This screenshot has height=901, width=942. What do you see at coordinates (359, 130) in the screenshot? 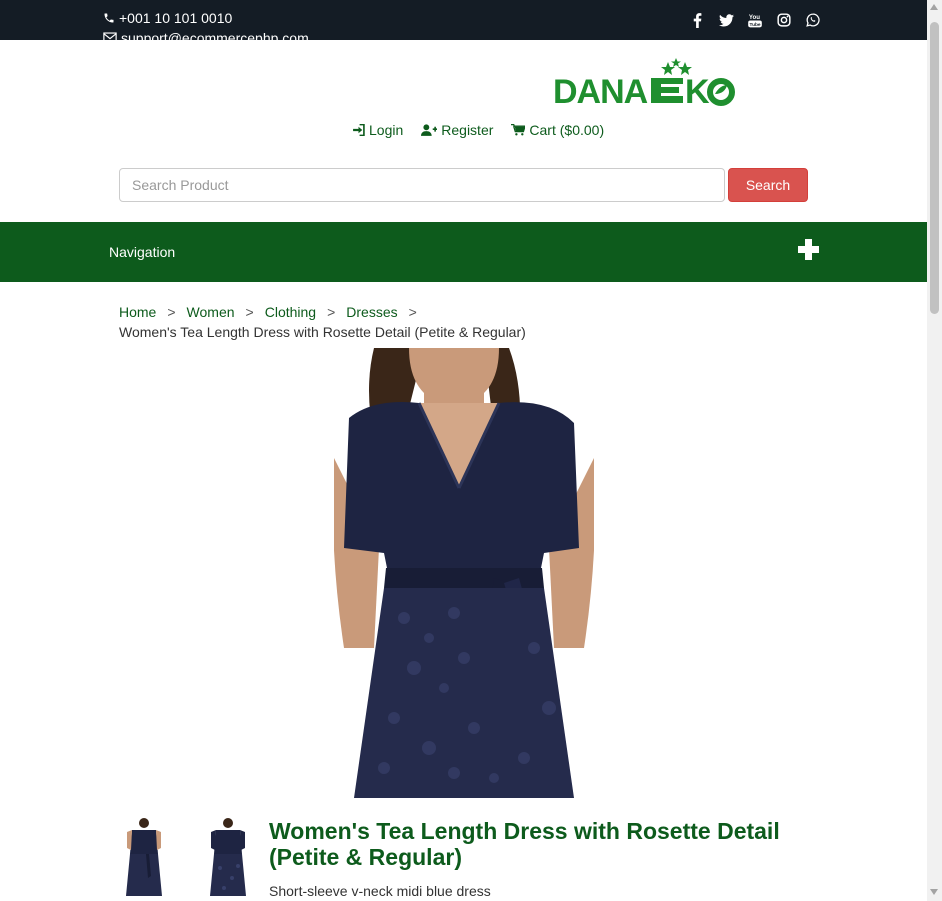
I see `sign-in-icon` at bounding box center [359, 130].